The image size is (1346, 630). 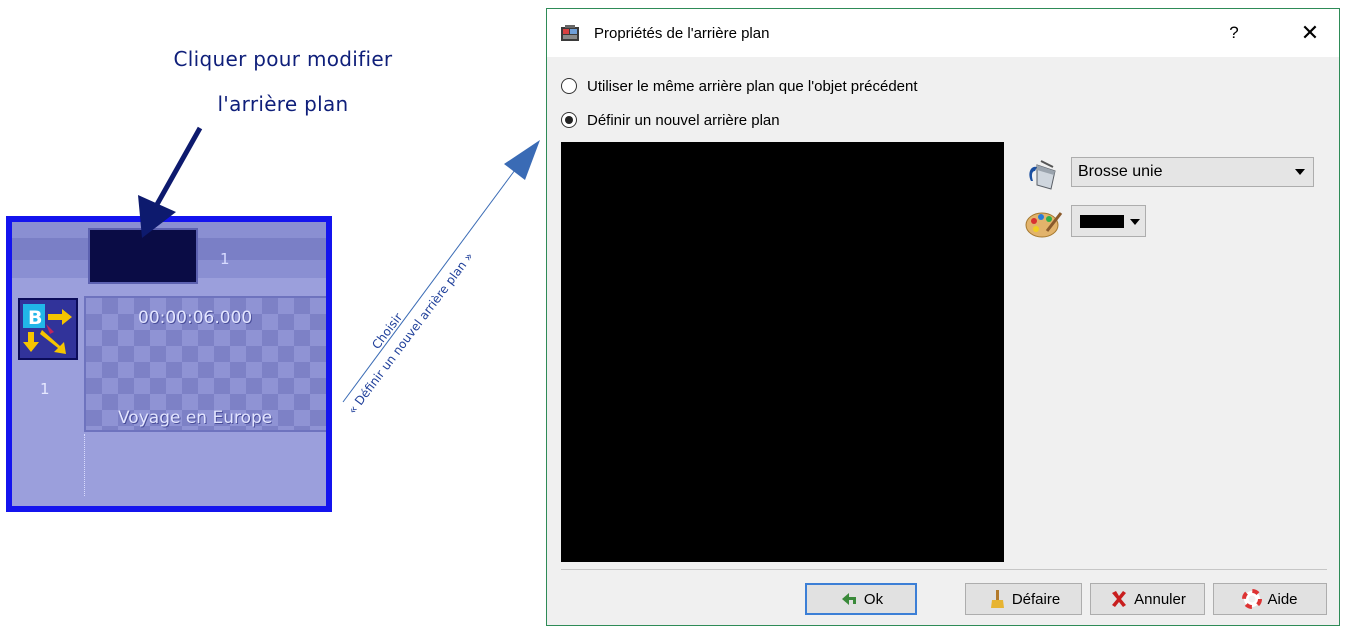 What do you see at coordinates (997, 599) in the screenshot?
I see `broom-icon` at bounding box center [997, 599].